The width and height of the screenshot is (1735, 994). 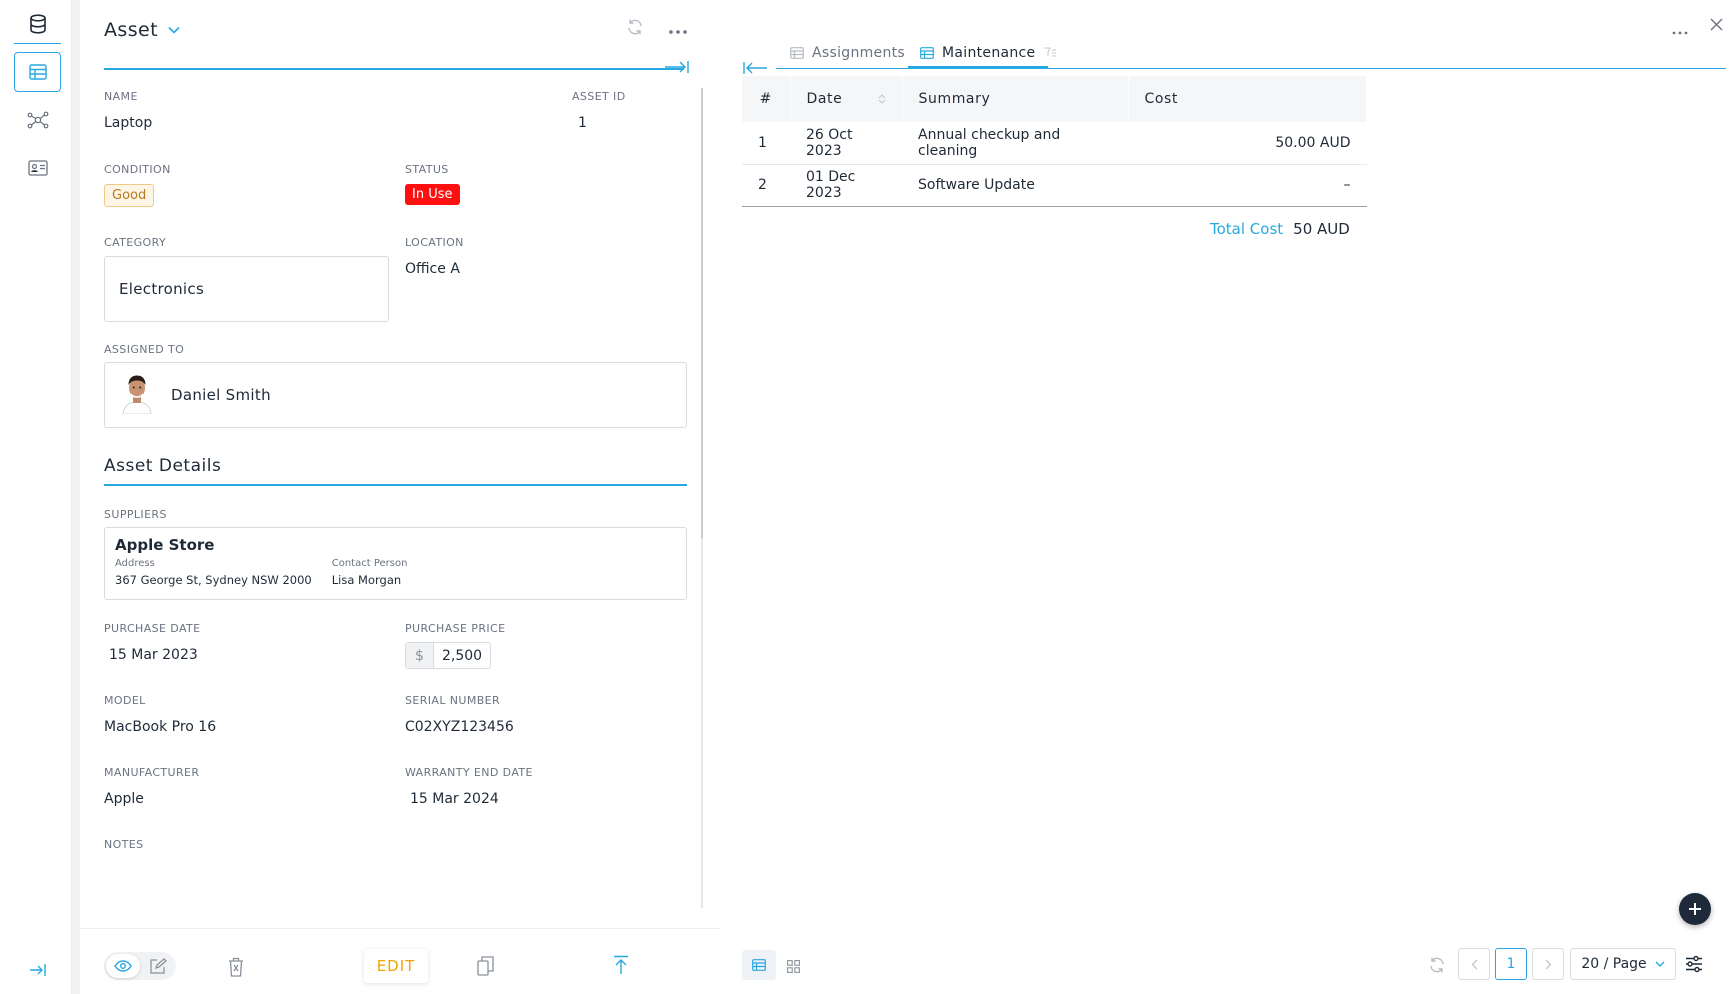 What do you see at coordinates (469, 799) in the screenshot?
I see `field-value: 15 Mar 2024` at bounding box center [469, 799].